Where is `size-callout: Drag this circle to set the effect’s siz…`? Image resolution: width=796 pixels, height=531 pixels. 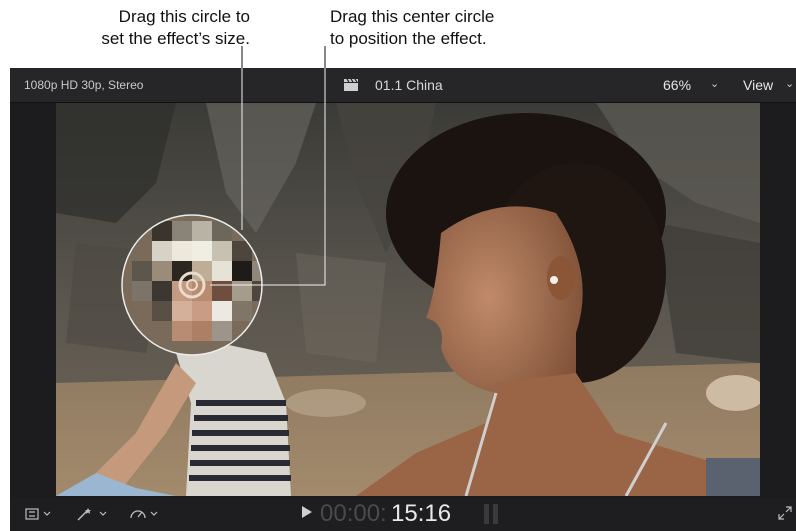 size-callout: Drag this circle to set the effect’s siz… is located at coordinates (145, 28).